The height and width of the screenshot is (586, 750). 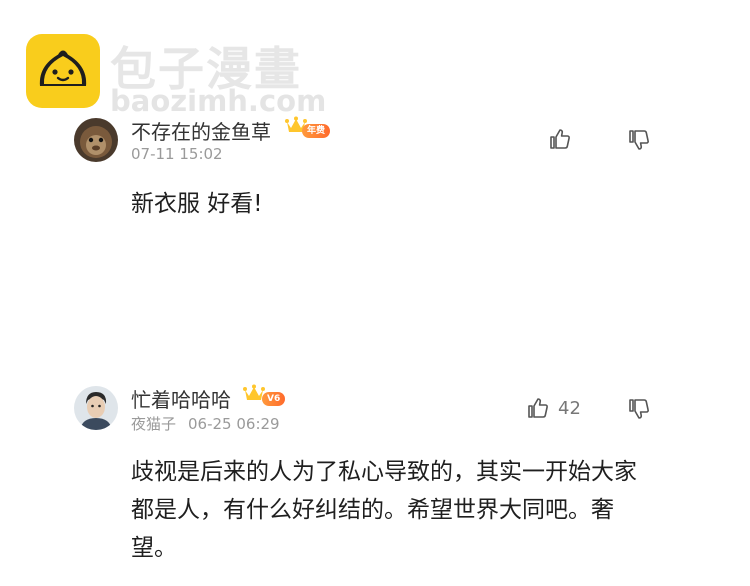 I want to click on man-avatar, so click(x=96, y=408).